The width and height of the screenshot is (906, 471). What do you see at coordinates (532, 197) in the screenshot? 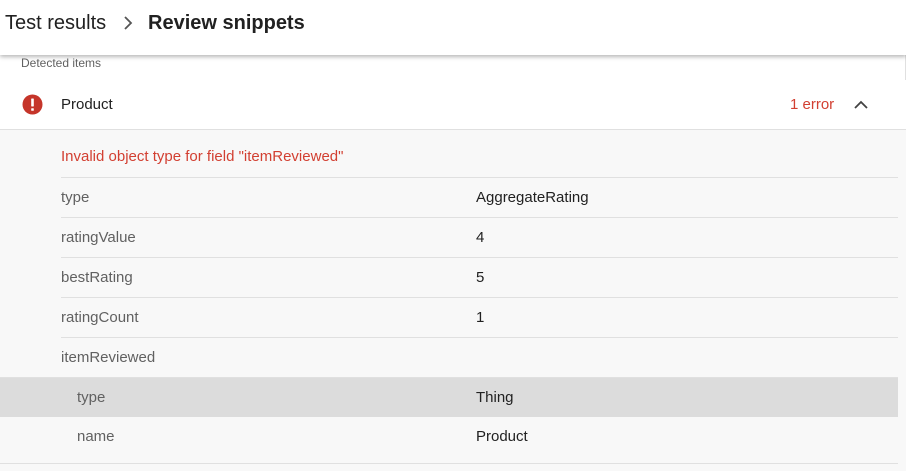
I see `property-value: AggregateRating` at bounding box center [532, 197].